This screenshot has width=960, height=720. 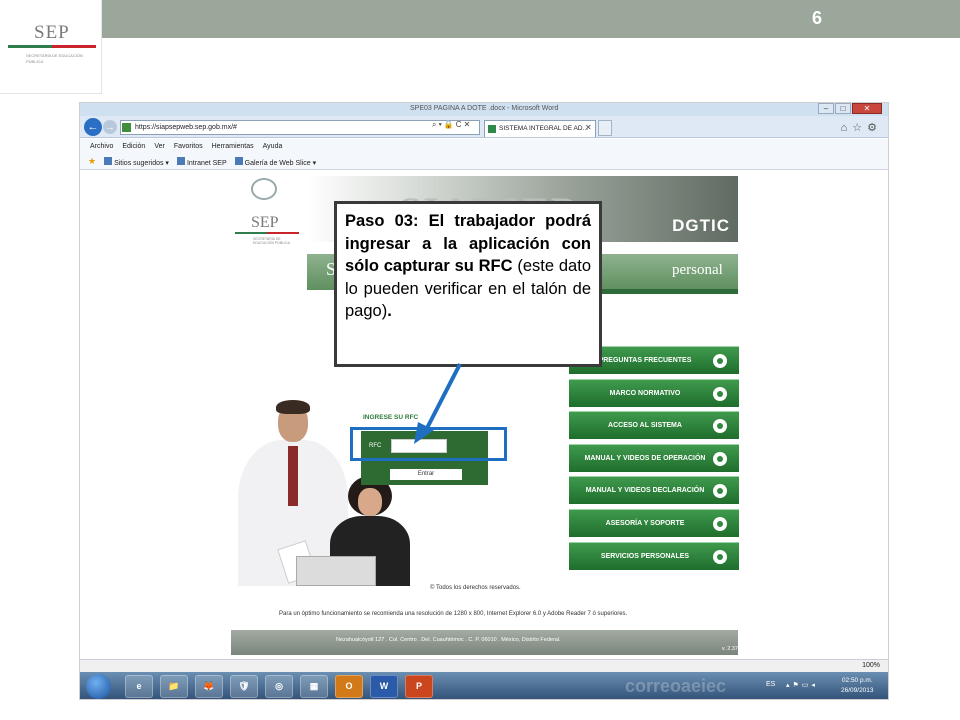 What do you see at coordinates (645, 393) in the screenshot?
I see `menu-label: MARCO NORMATIVO` at bounding box center [645, 393].